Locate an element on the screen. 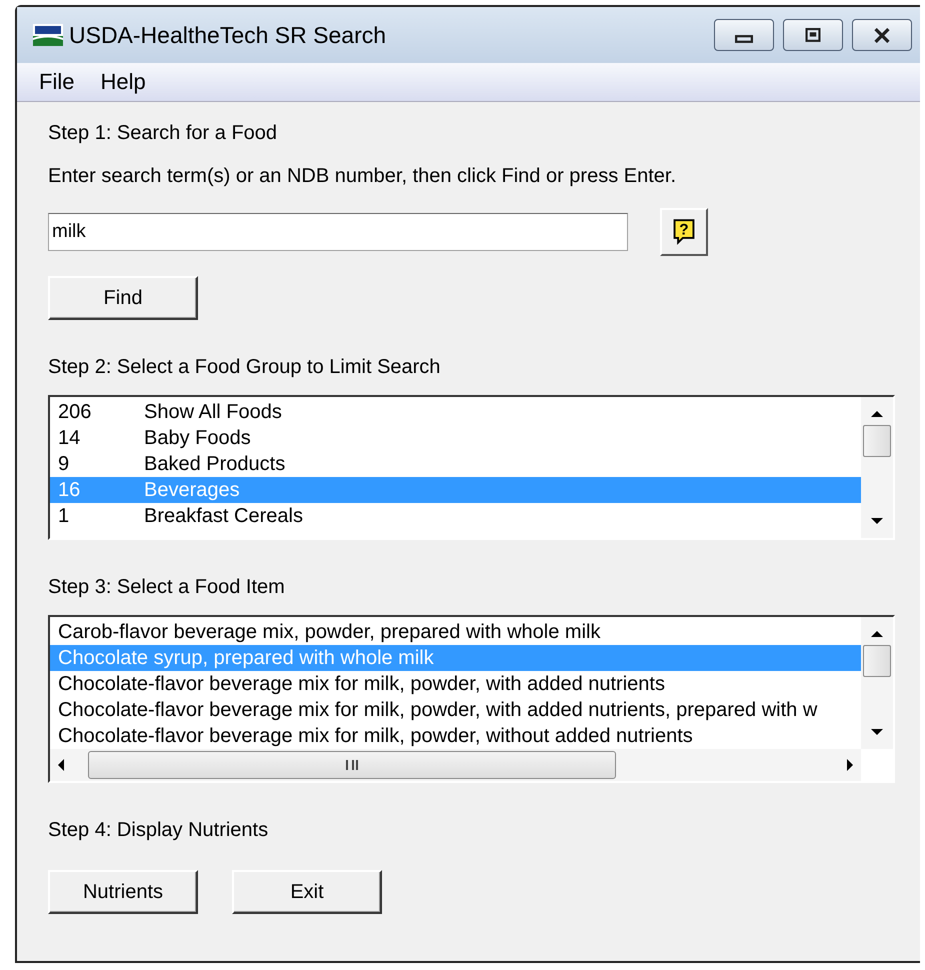 This screenshot has width=925, height=970. find-button: Find is located at coordinates (123, 298).